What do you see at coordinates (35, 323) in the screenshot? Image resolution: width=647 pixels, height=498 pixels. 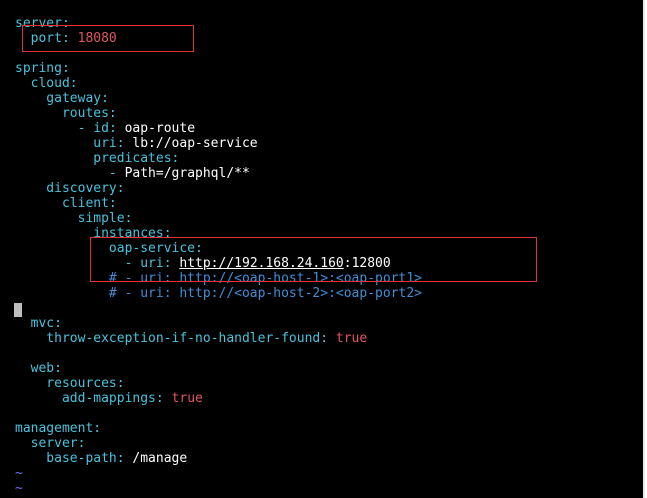 I see `yaml-key: mvc` at bounding box center [35, 323].